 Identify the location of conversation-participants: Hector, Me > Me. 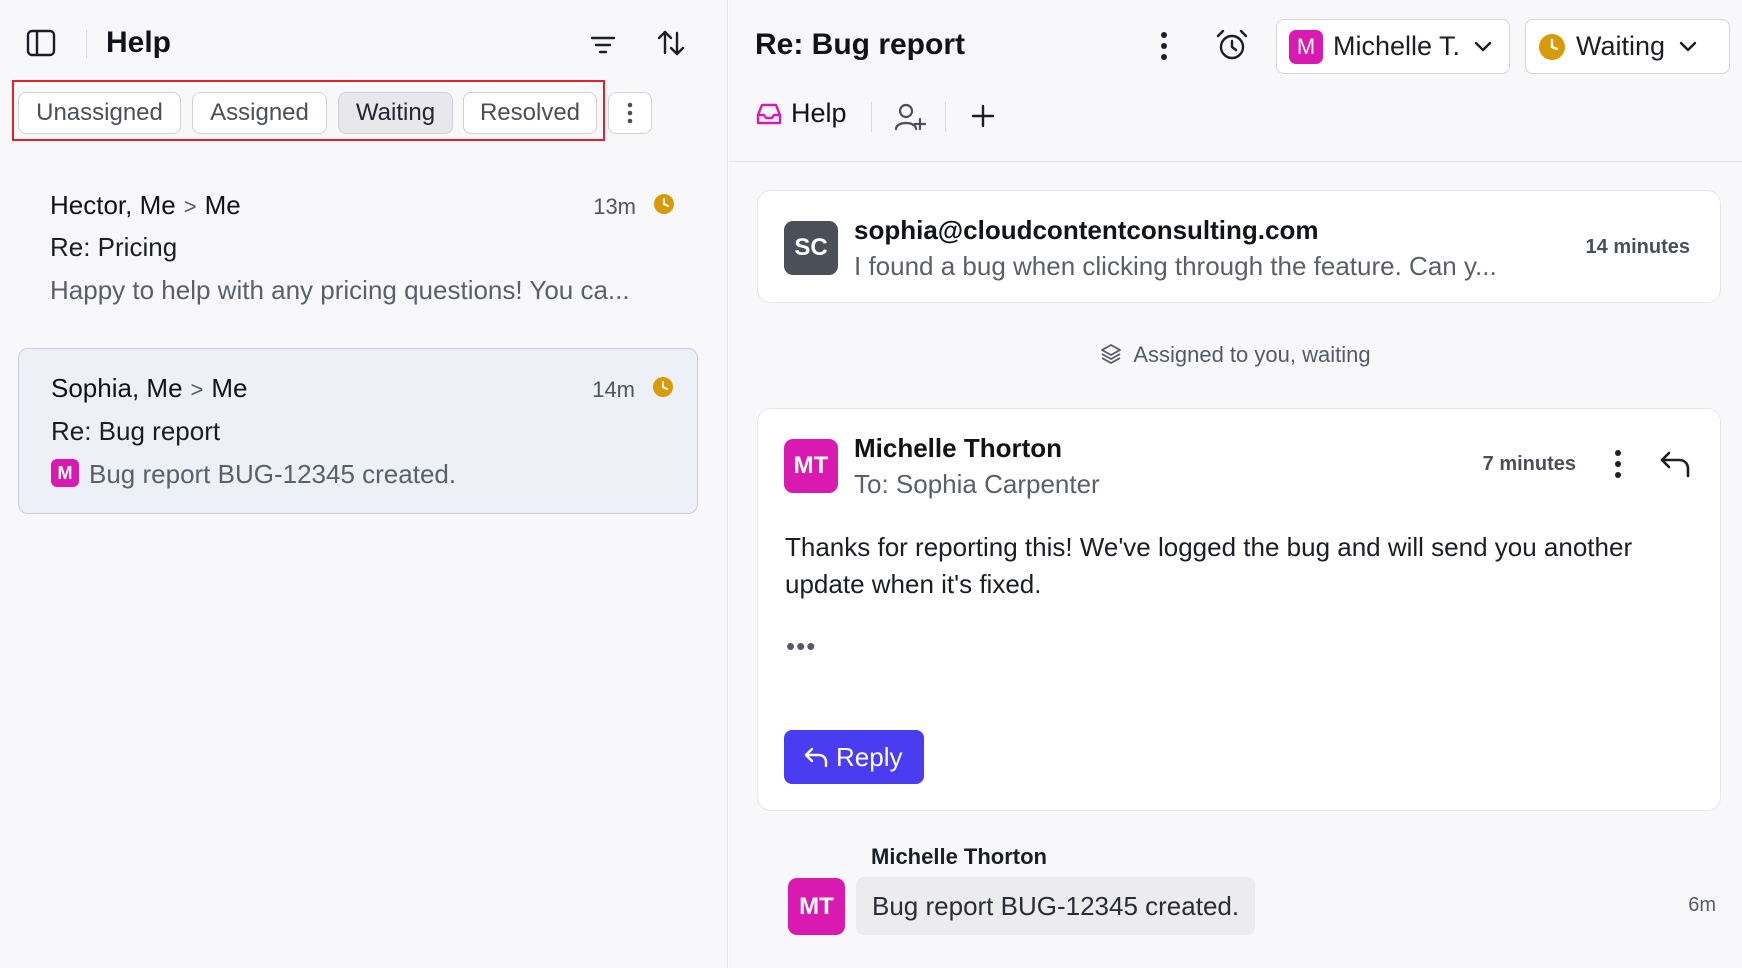
(145, 205).